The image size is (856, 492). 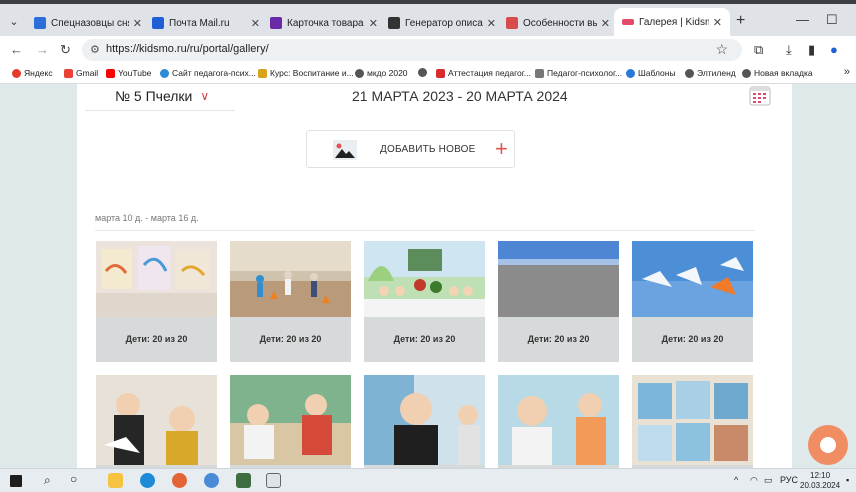 I want to click on notepad-icon, so click(x=273, y=480).